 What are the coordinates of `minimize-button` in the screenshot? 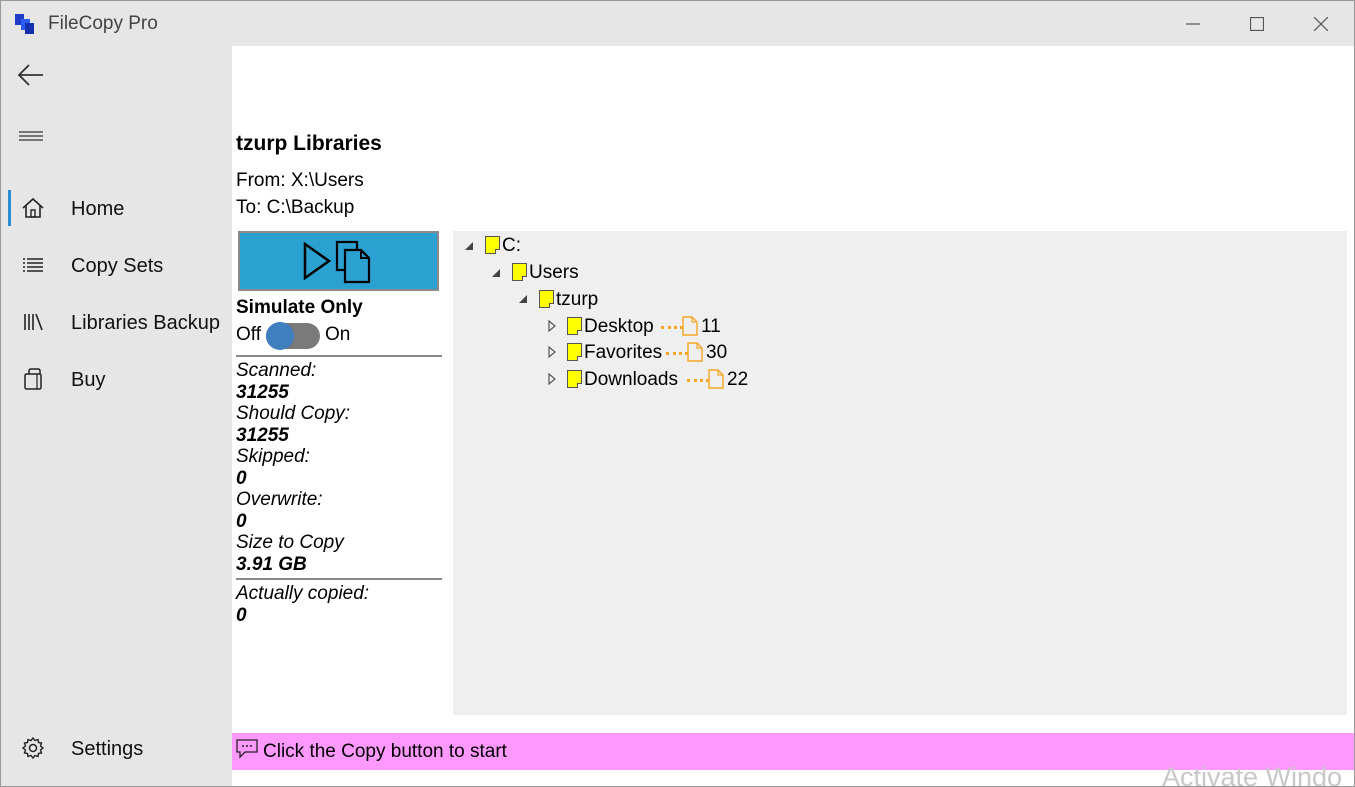 It's located at (1193, 23).